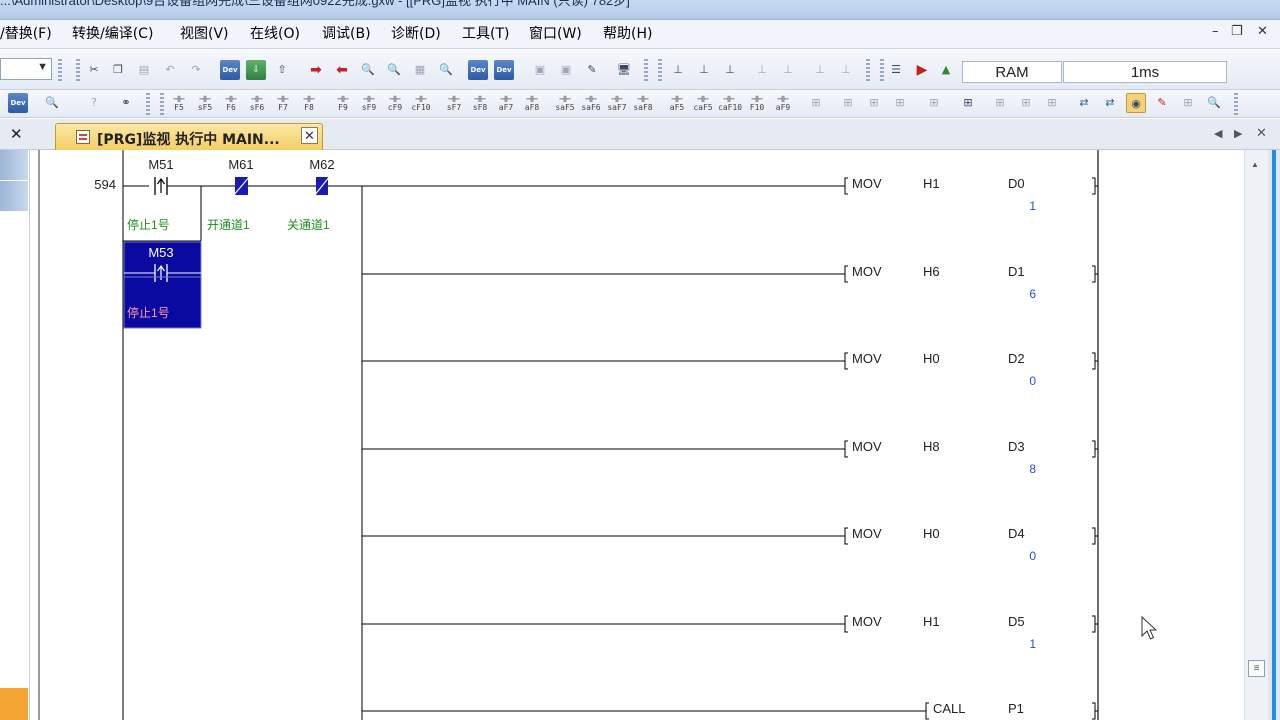  Describe the element at coordinates (532, 100) in the screenshot. I see `fkey-button: aF8` at that location.